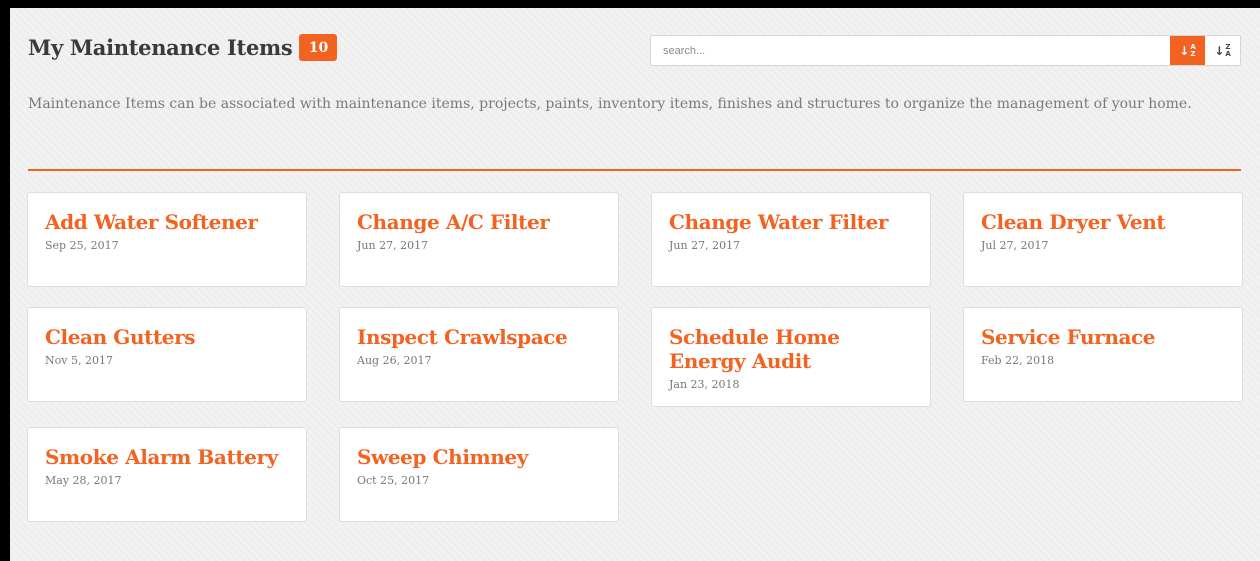 This screenshot has height=561, width=1260. I want to click on item-title: Change Water Filter, so click(779, 222).